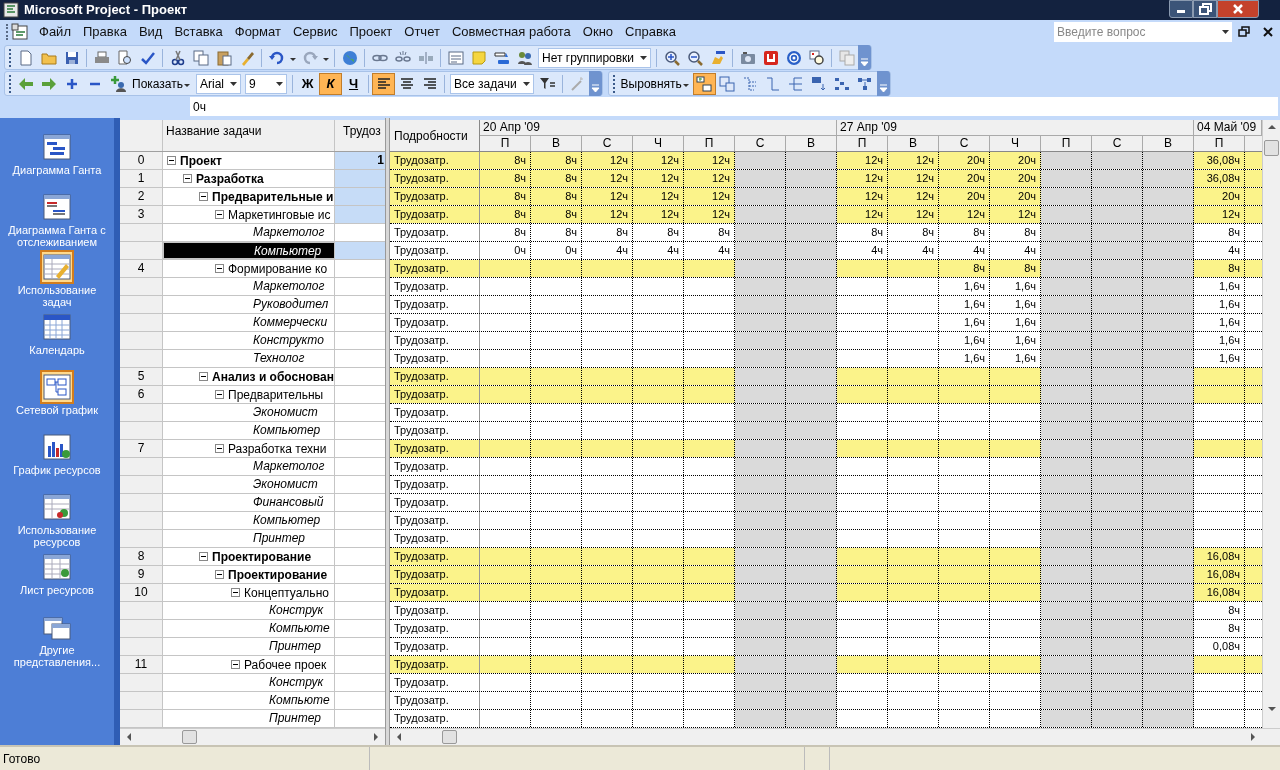  I want to click on view-item: Календарь, so click(57, 342).